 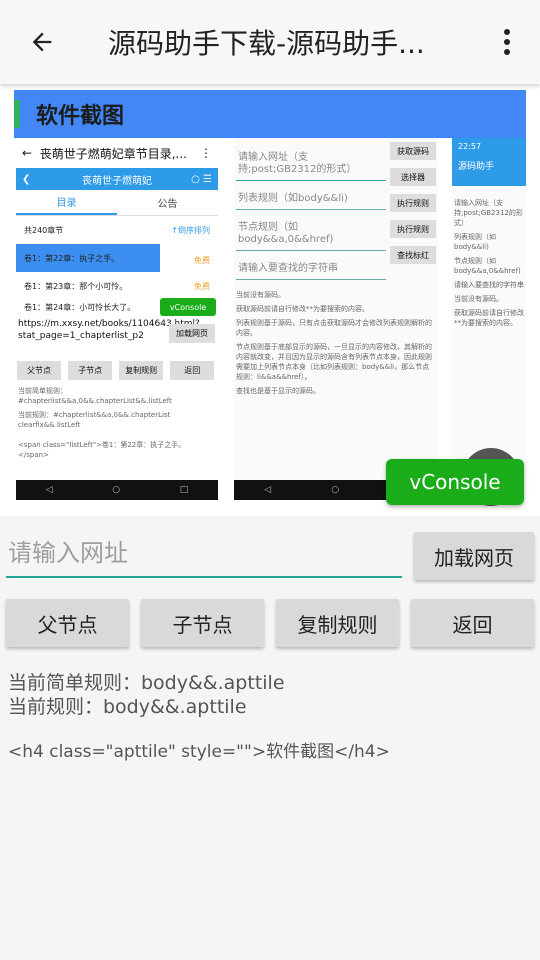 I want to click on screenshot-list-rule-input: 列表规则（如body&&li), so click(x=311, y=199).